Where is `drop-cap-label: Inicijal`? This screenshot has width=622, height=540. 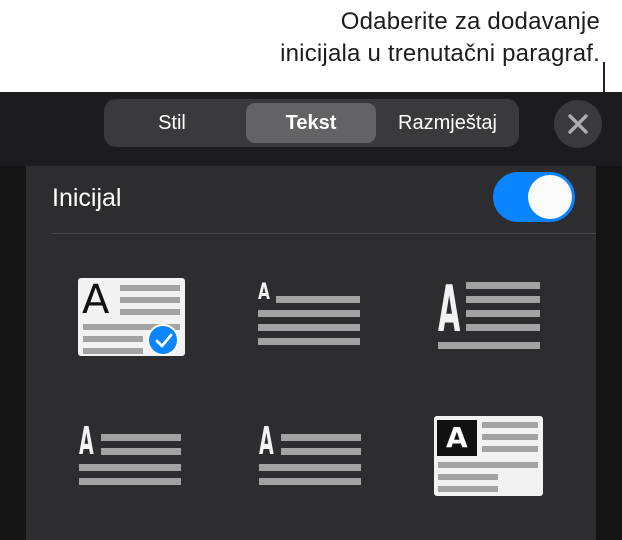
drop-cap-label: Inicijal is located at coordinates (87, 198).